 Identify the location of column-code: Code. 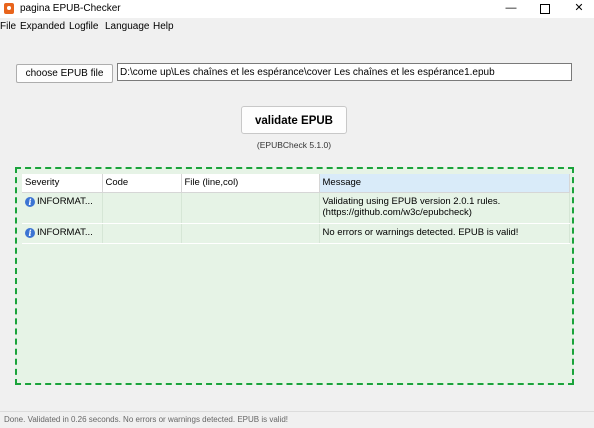
(142, 183).